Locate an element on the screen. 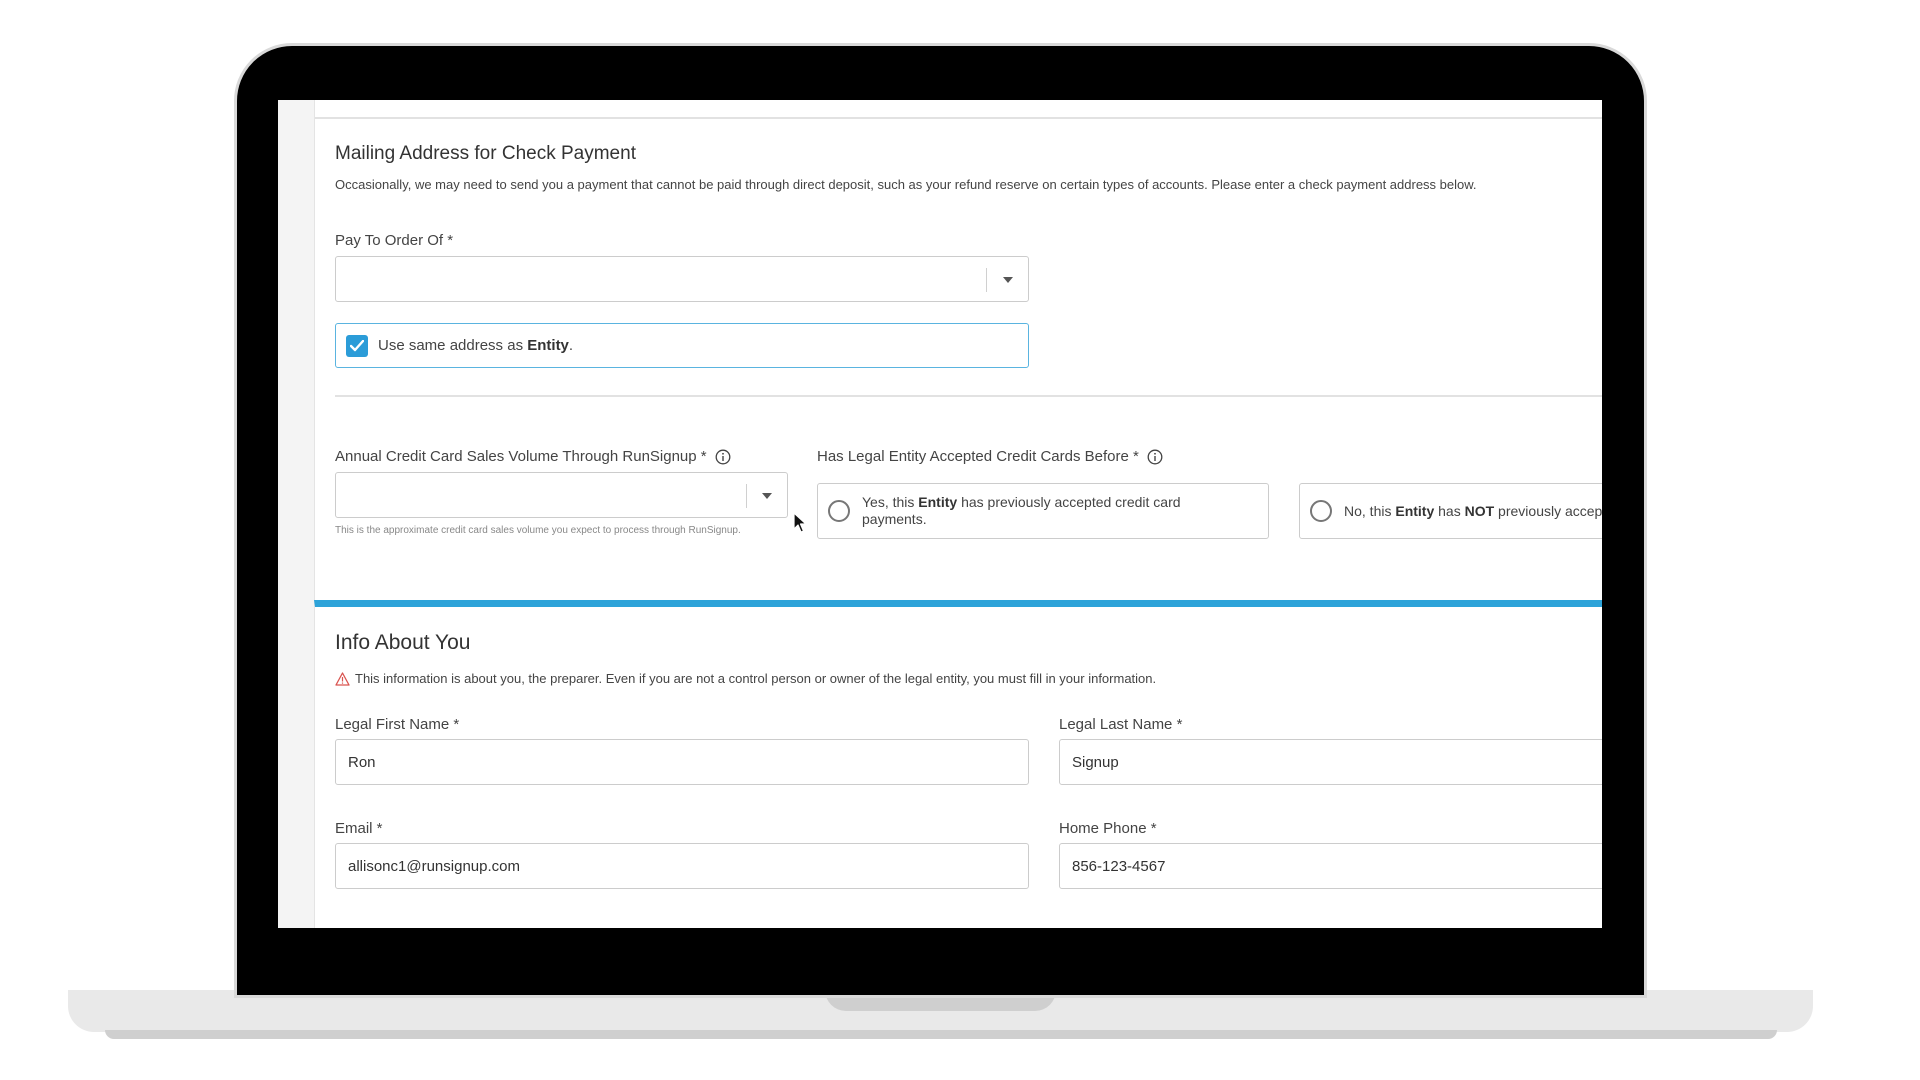  accepted-yes-radio is located at coordinates (839, 511).